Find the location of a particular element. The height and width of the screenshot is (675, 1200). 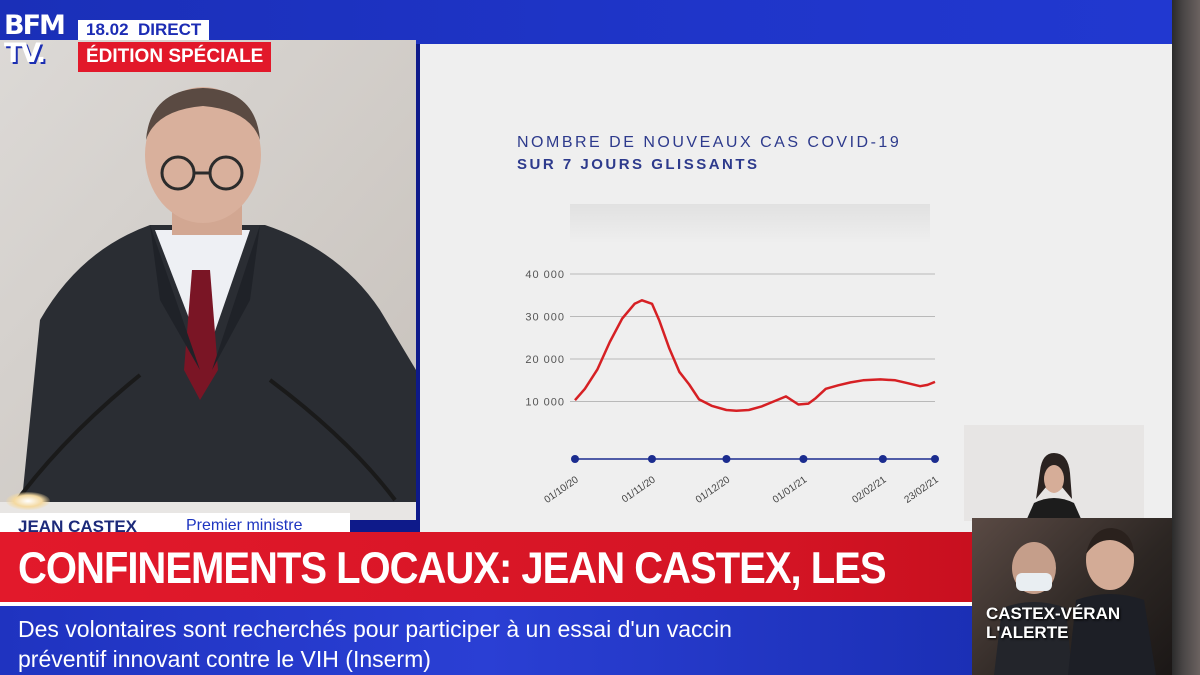

x-tick-label: 01/10/20 is located at coordinates (562, 490).